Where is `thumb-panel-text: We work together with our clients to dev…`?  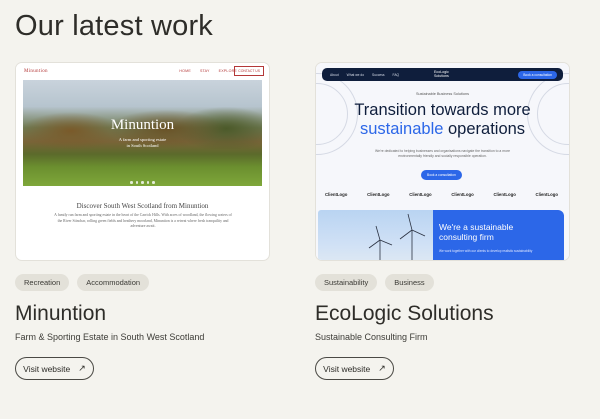
thumb-panel-text: We work together with our clients to dev… is located at coordinates (486, 251).